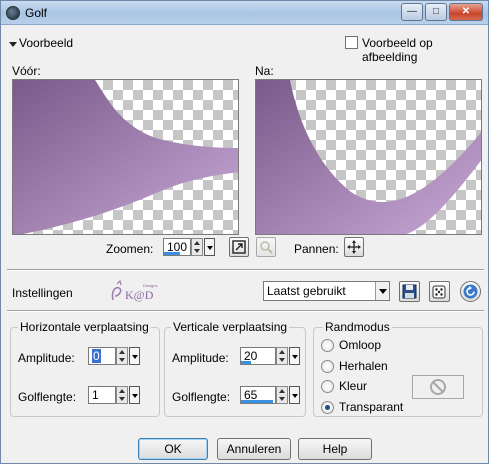 This screenshot has width=489, height=464. I want to click on vertical-amplitude-spinner, so click(282, 356).